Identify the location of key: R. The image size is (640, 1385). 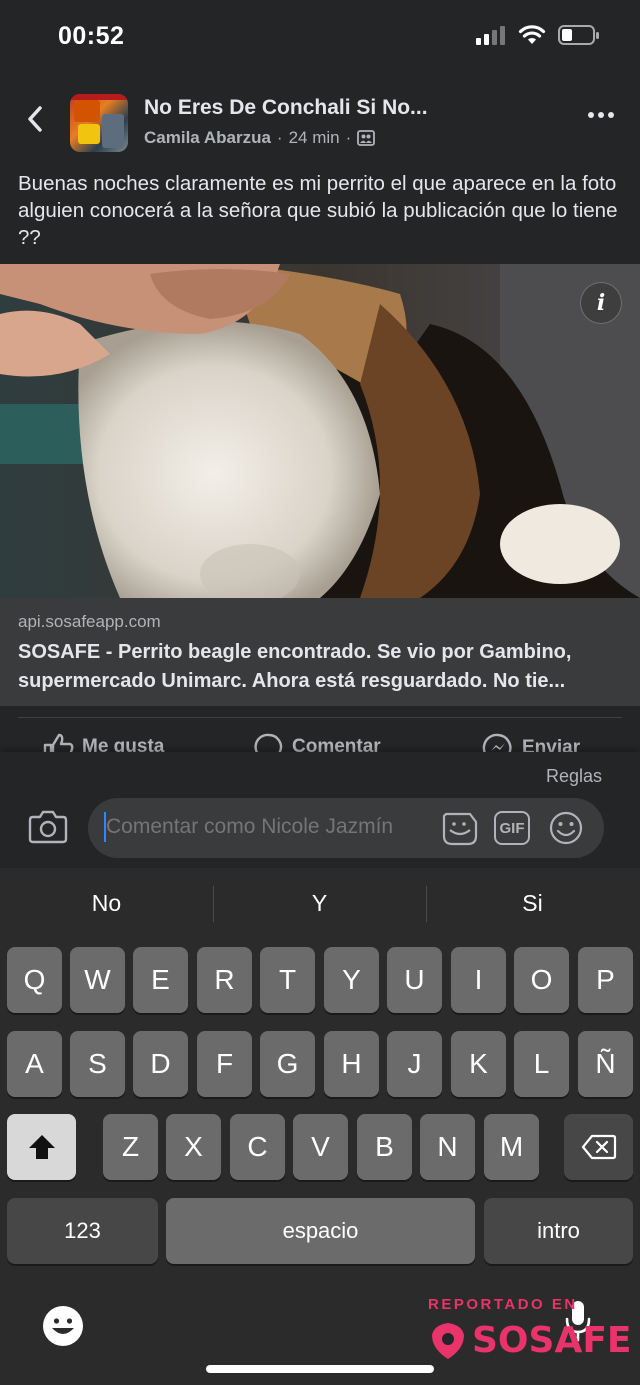
(224, 980).